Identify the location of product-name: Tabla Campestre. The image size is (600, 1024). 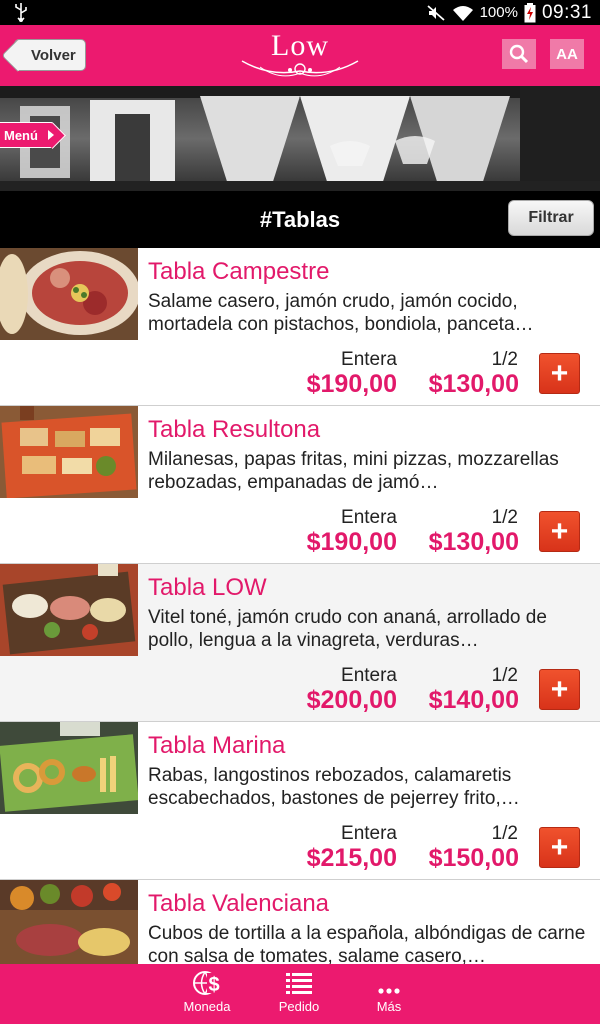
(239, 271).